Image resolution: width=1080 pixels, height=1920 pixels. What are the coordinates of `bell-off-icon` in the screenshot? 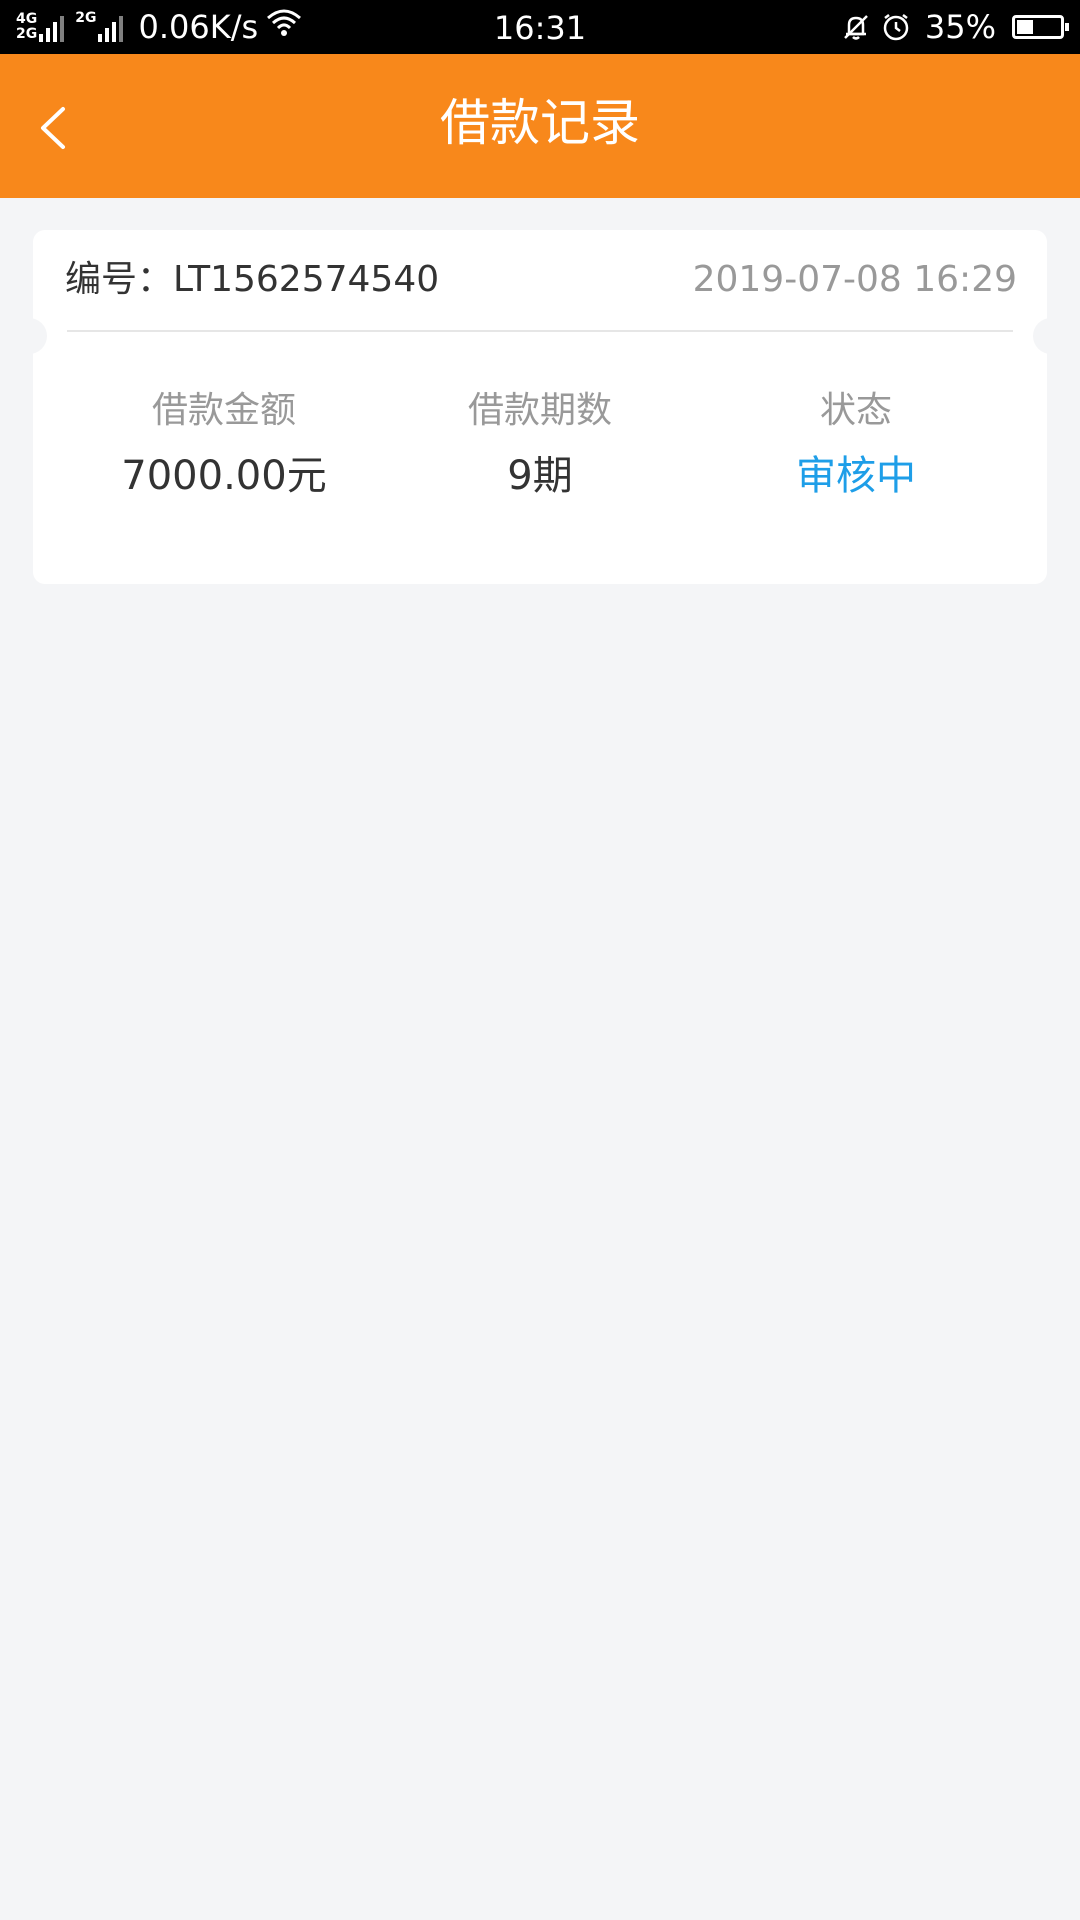 It's located at (856, 27).